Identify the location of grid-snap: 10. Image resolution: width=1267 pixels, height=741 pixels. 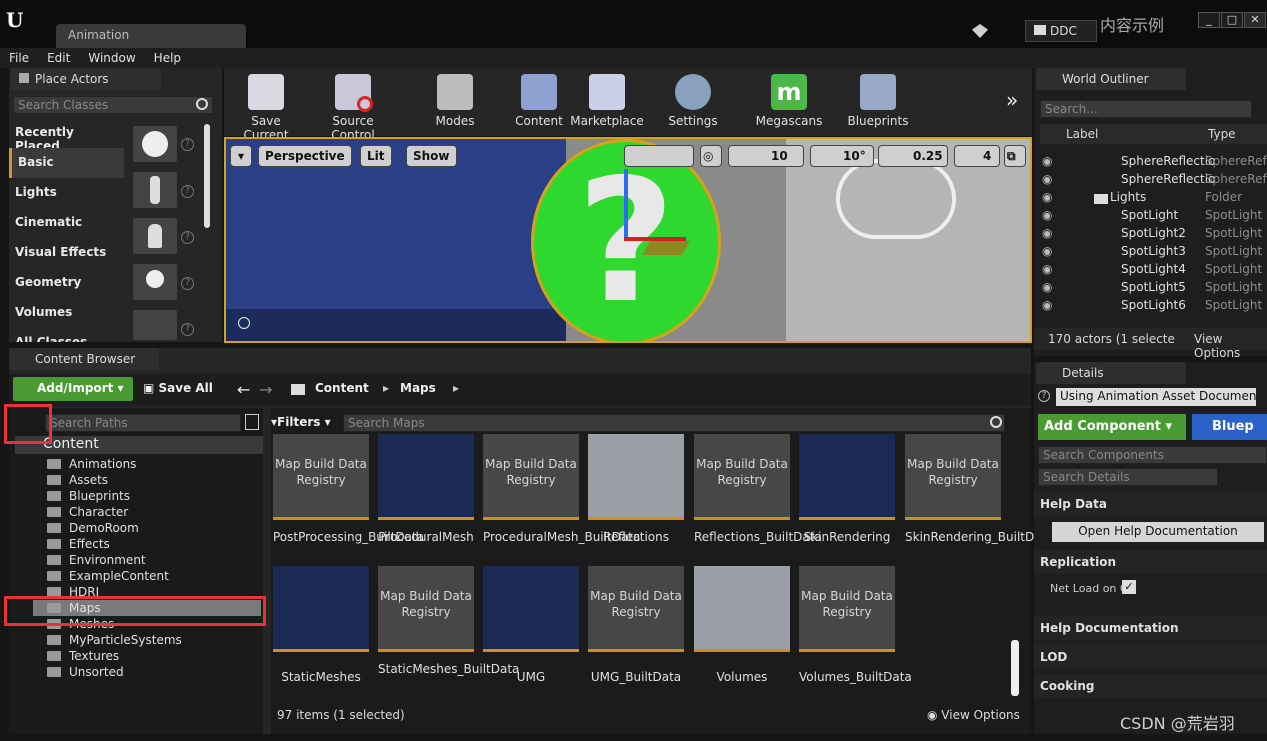
(766, 156).